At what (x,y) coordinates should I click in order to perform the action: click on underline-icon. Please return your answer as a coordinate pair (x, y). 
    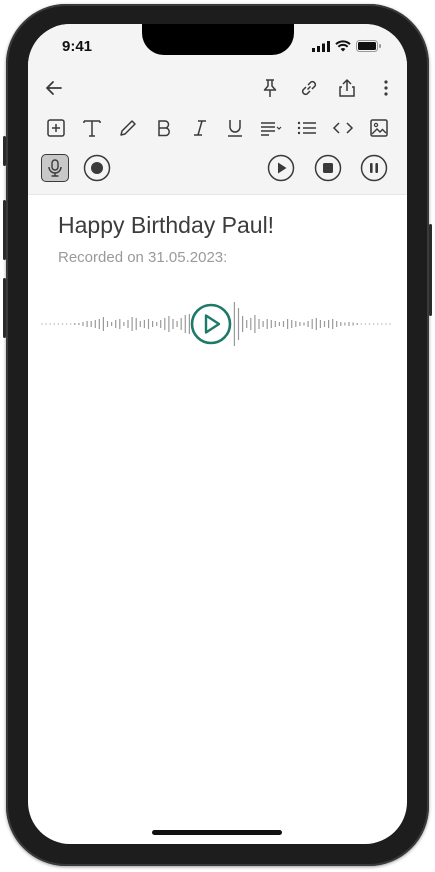
    Looking at the image, I should click on (235, 128).